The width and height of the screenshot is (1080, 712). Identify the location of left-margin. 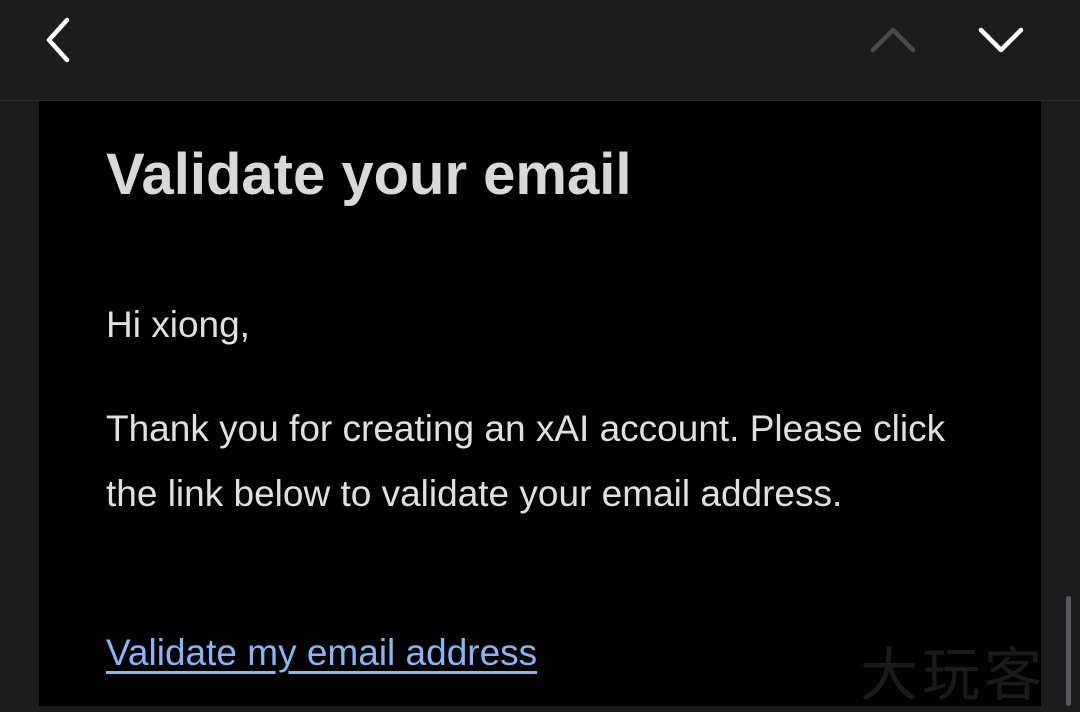
(19, 403).